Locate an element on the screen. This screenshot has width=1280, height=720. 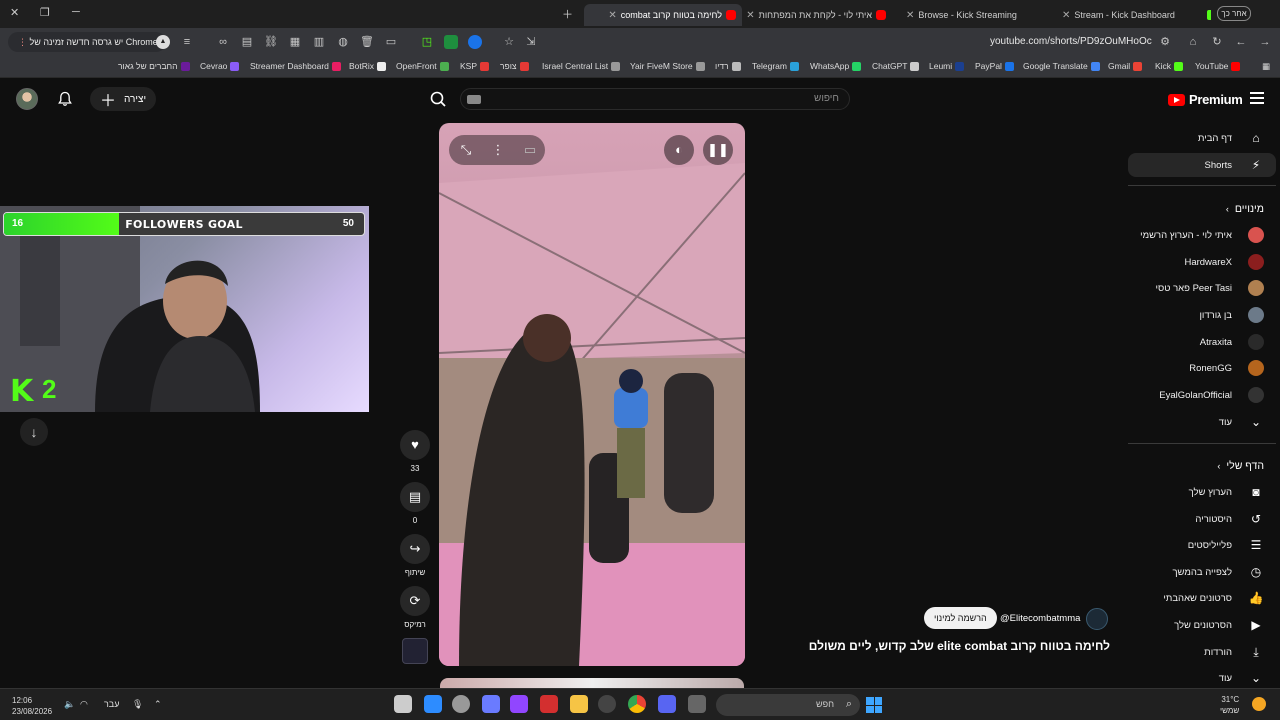
trash-icon: 🗑 is located at coordinates (367, 42).